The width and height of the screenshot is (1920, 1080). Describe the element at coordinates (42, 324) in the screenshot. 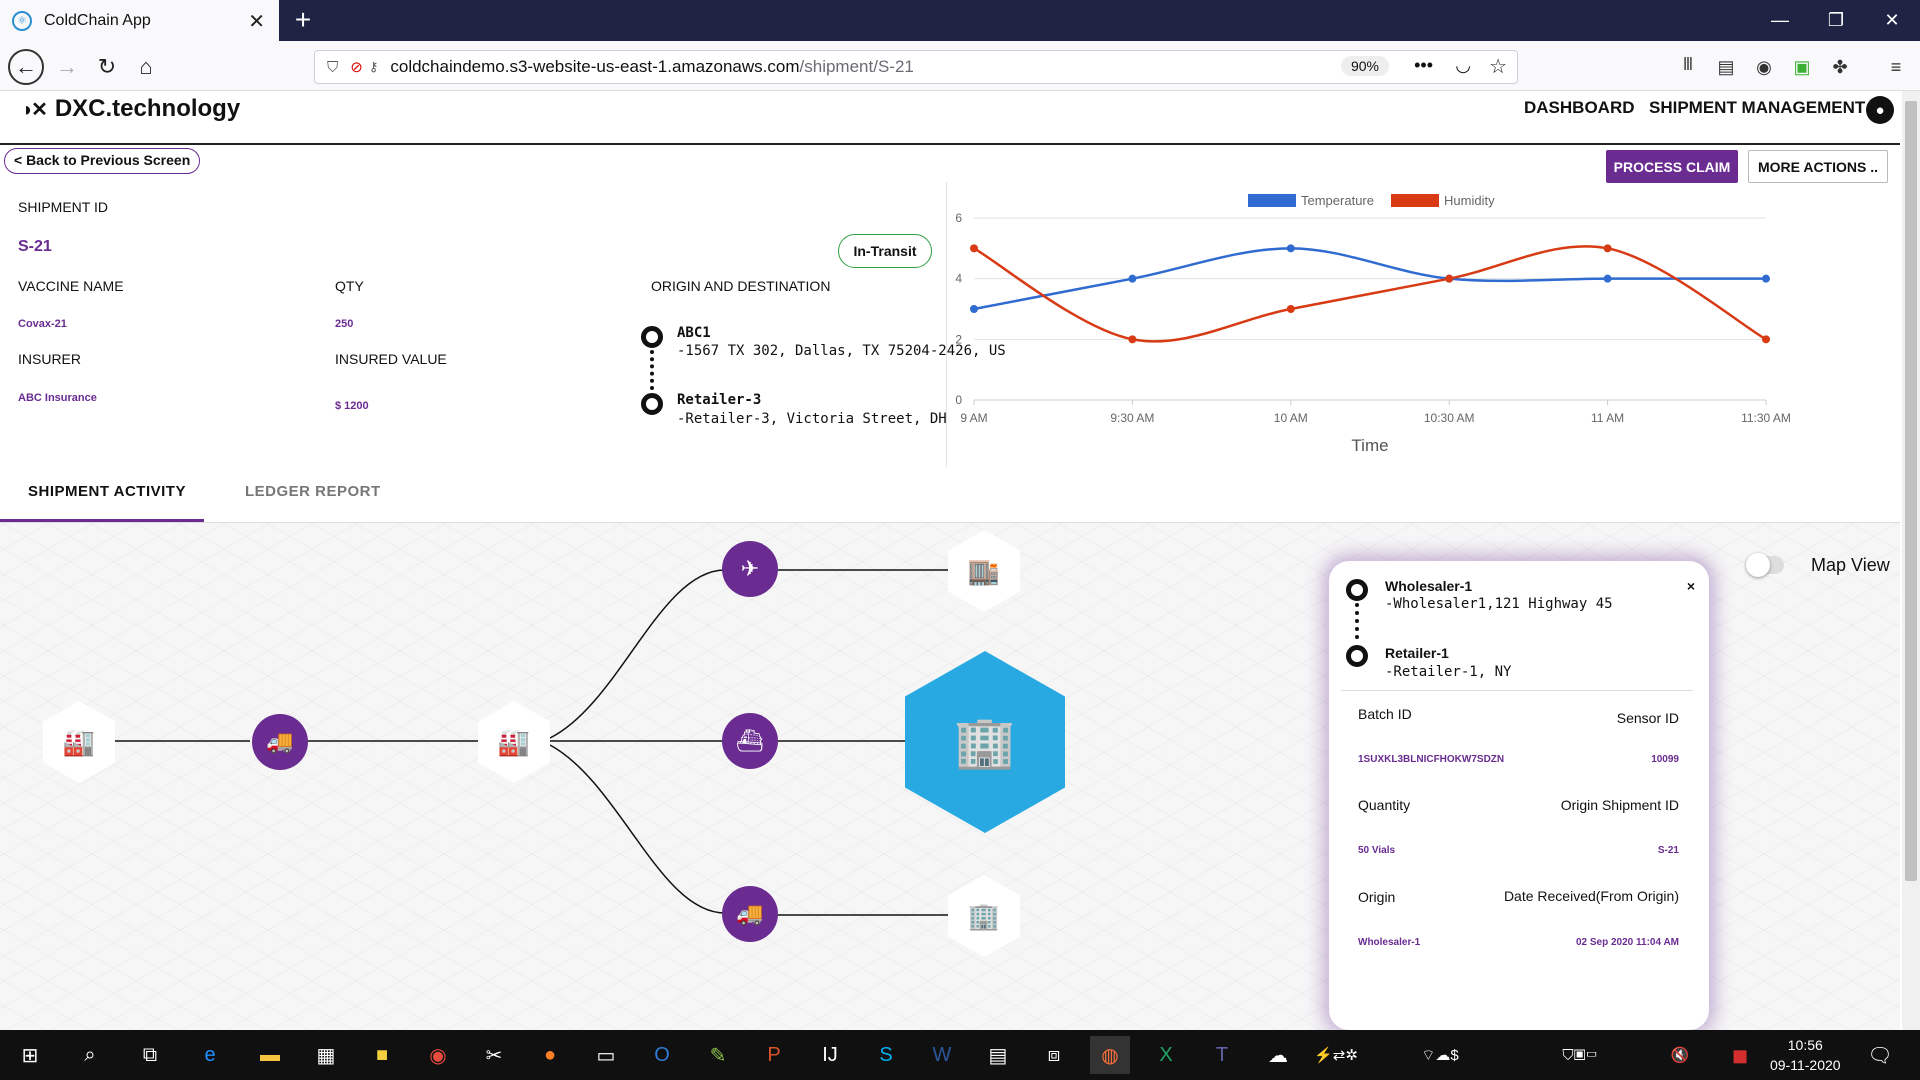

I see `vaccine-value: Covax-21` at that location.